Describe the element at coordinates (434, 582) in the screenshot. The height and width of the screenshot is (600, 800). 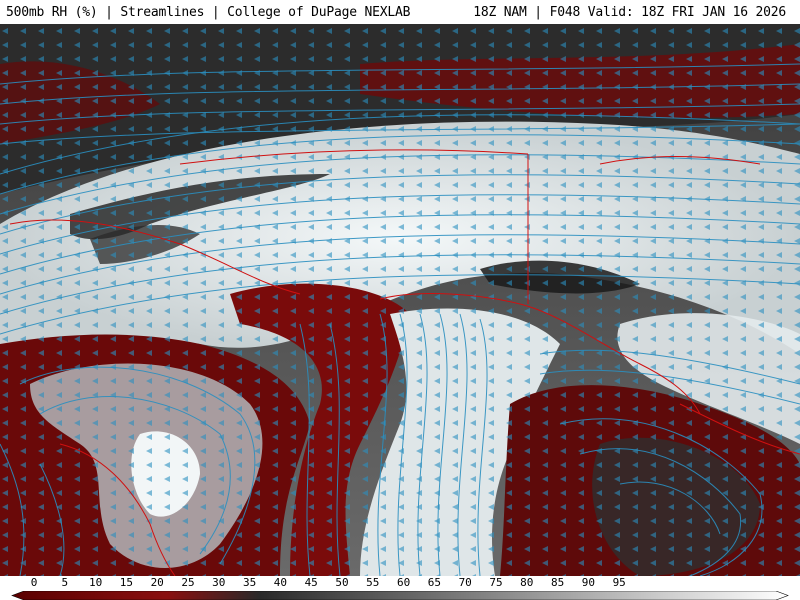
I see `colorbar-tick-label: 65` at that location.